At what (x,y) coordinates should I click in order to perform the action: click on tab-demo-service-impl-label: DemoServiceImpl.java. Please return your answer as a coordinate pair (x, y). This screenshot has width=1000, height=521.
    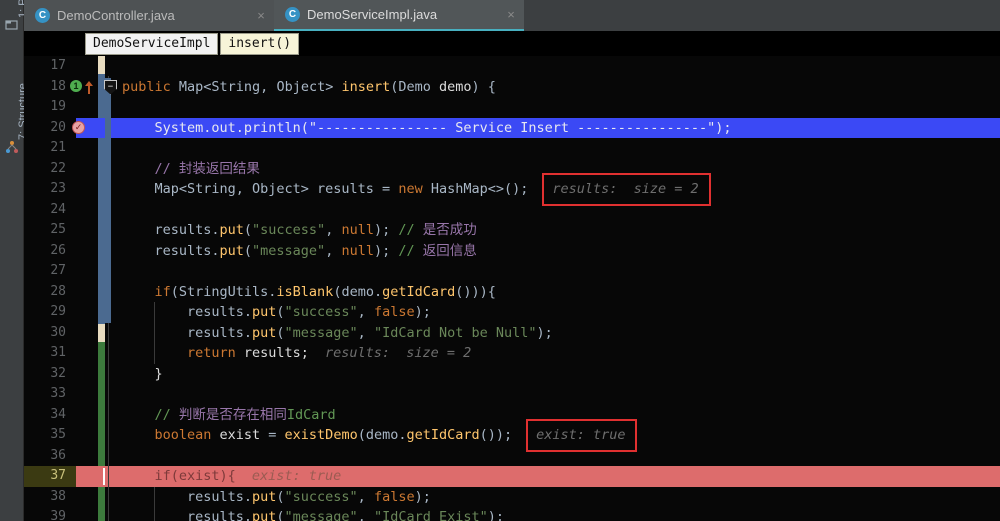
    Looking at the image, I should click on (372, 14).